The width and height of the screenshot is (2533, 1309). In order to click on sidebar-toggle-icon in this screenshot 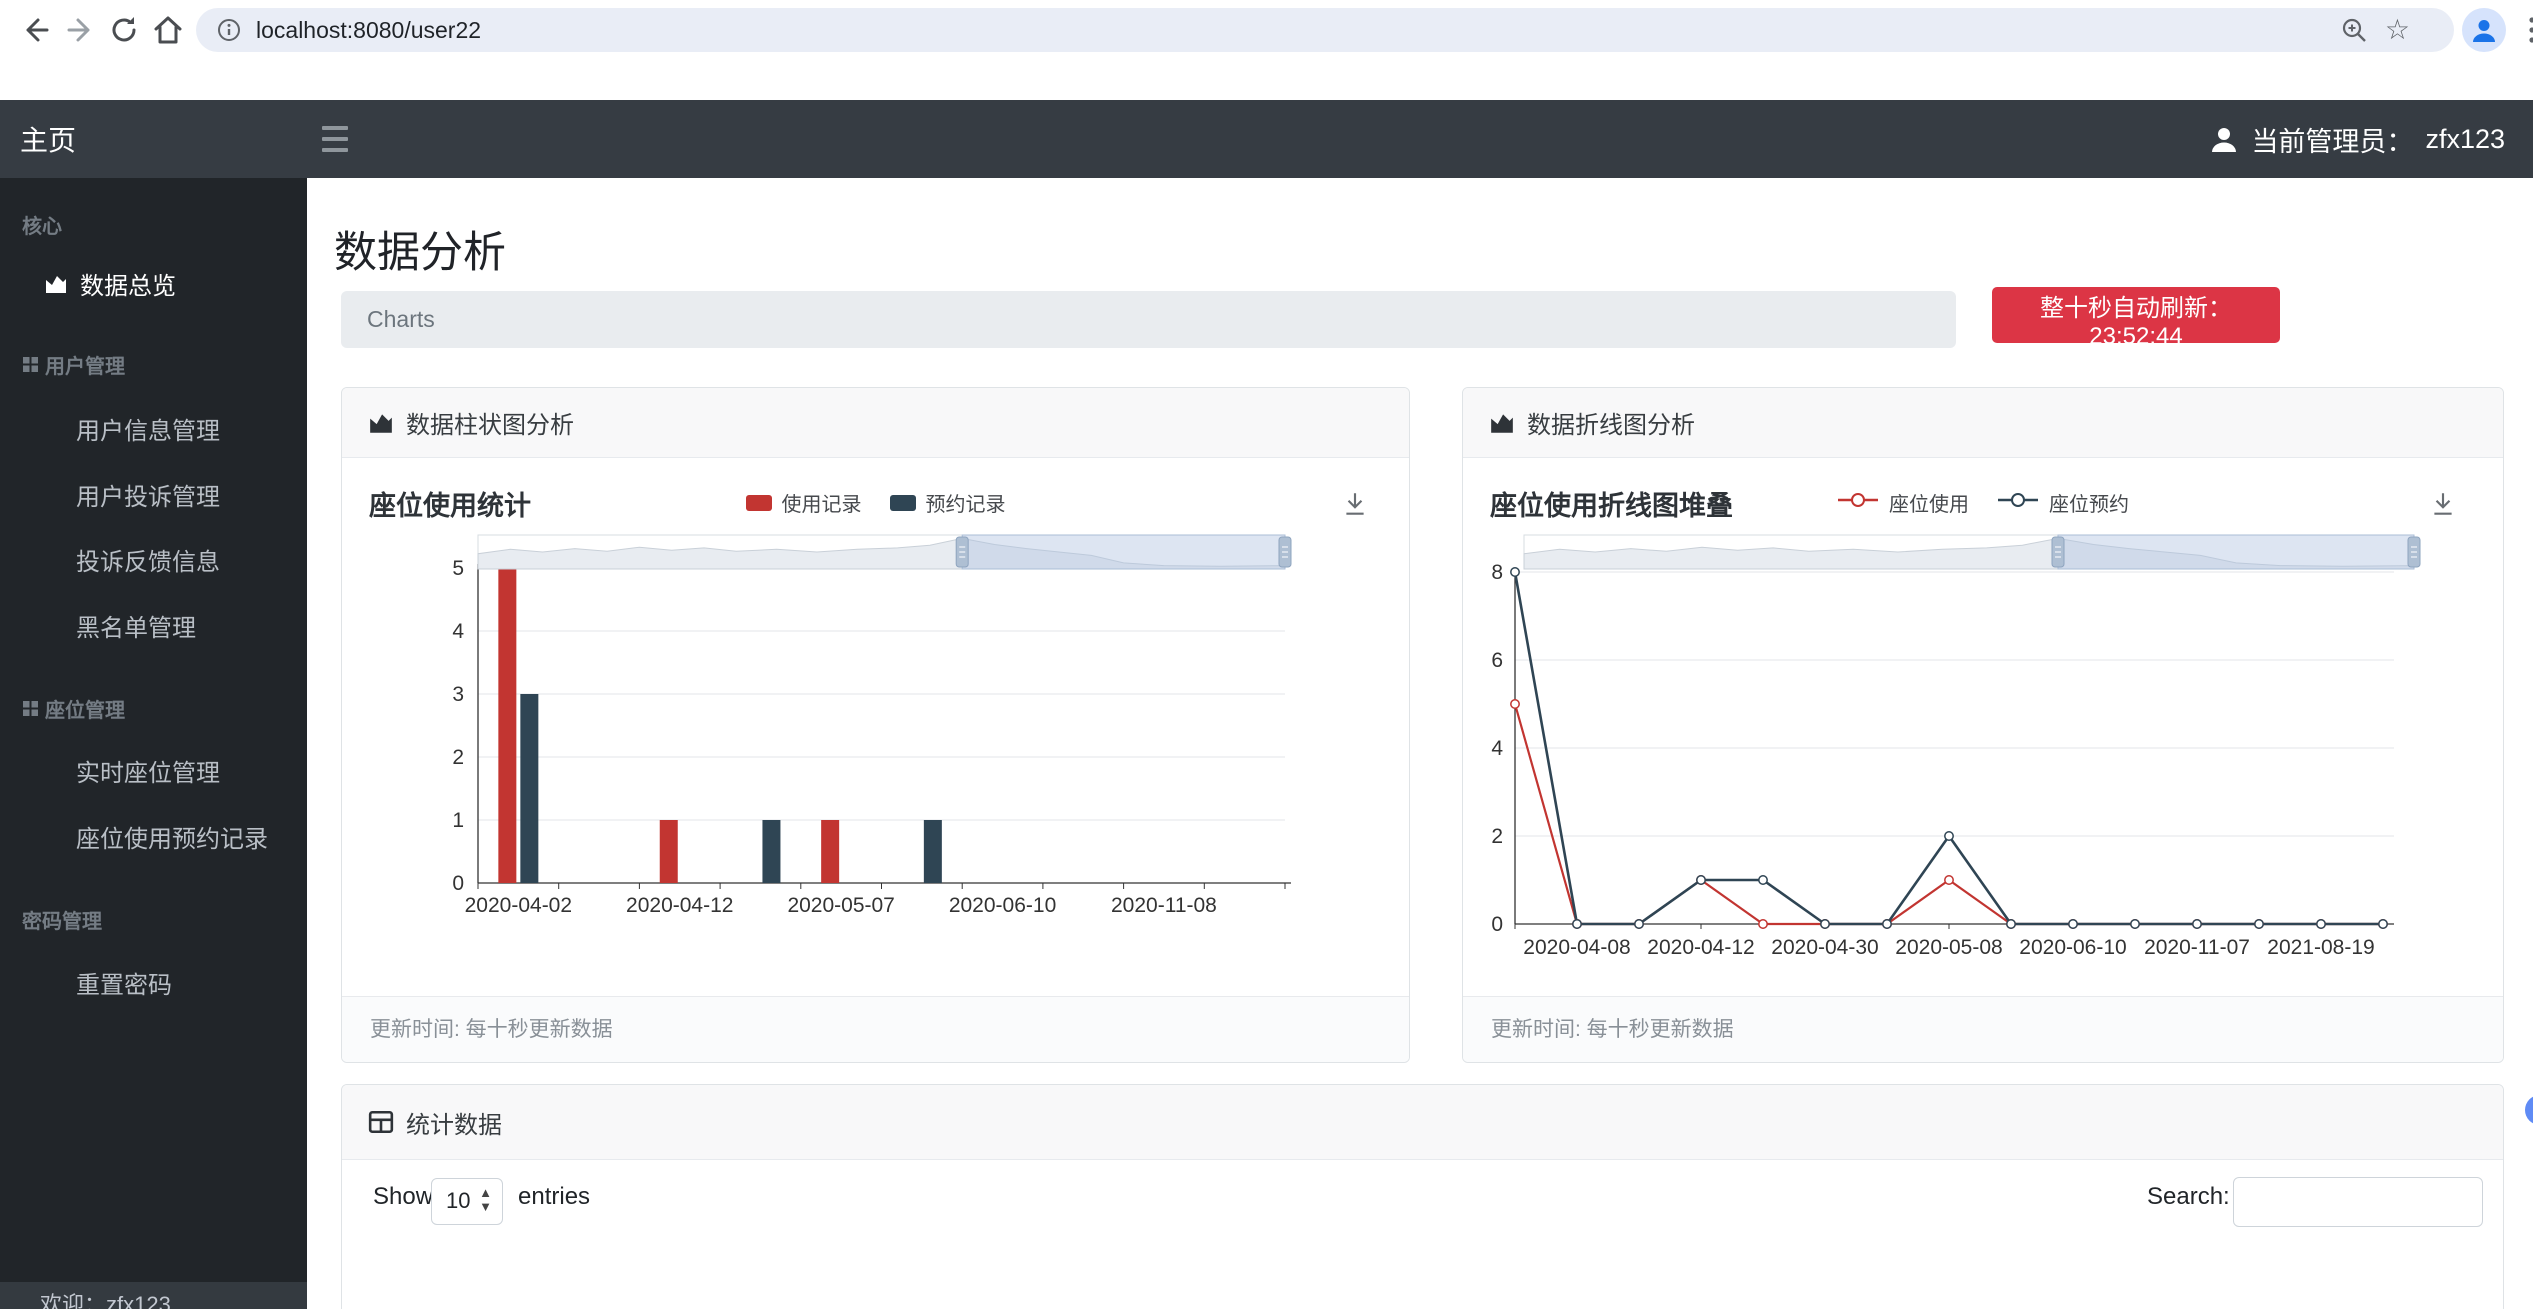, I will do `click(336, 139)`.